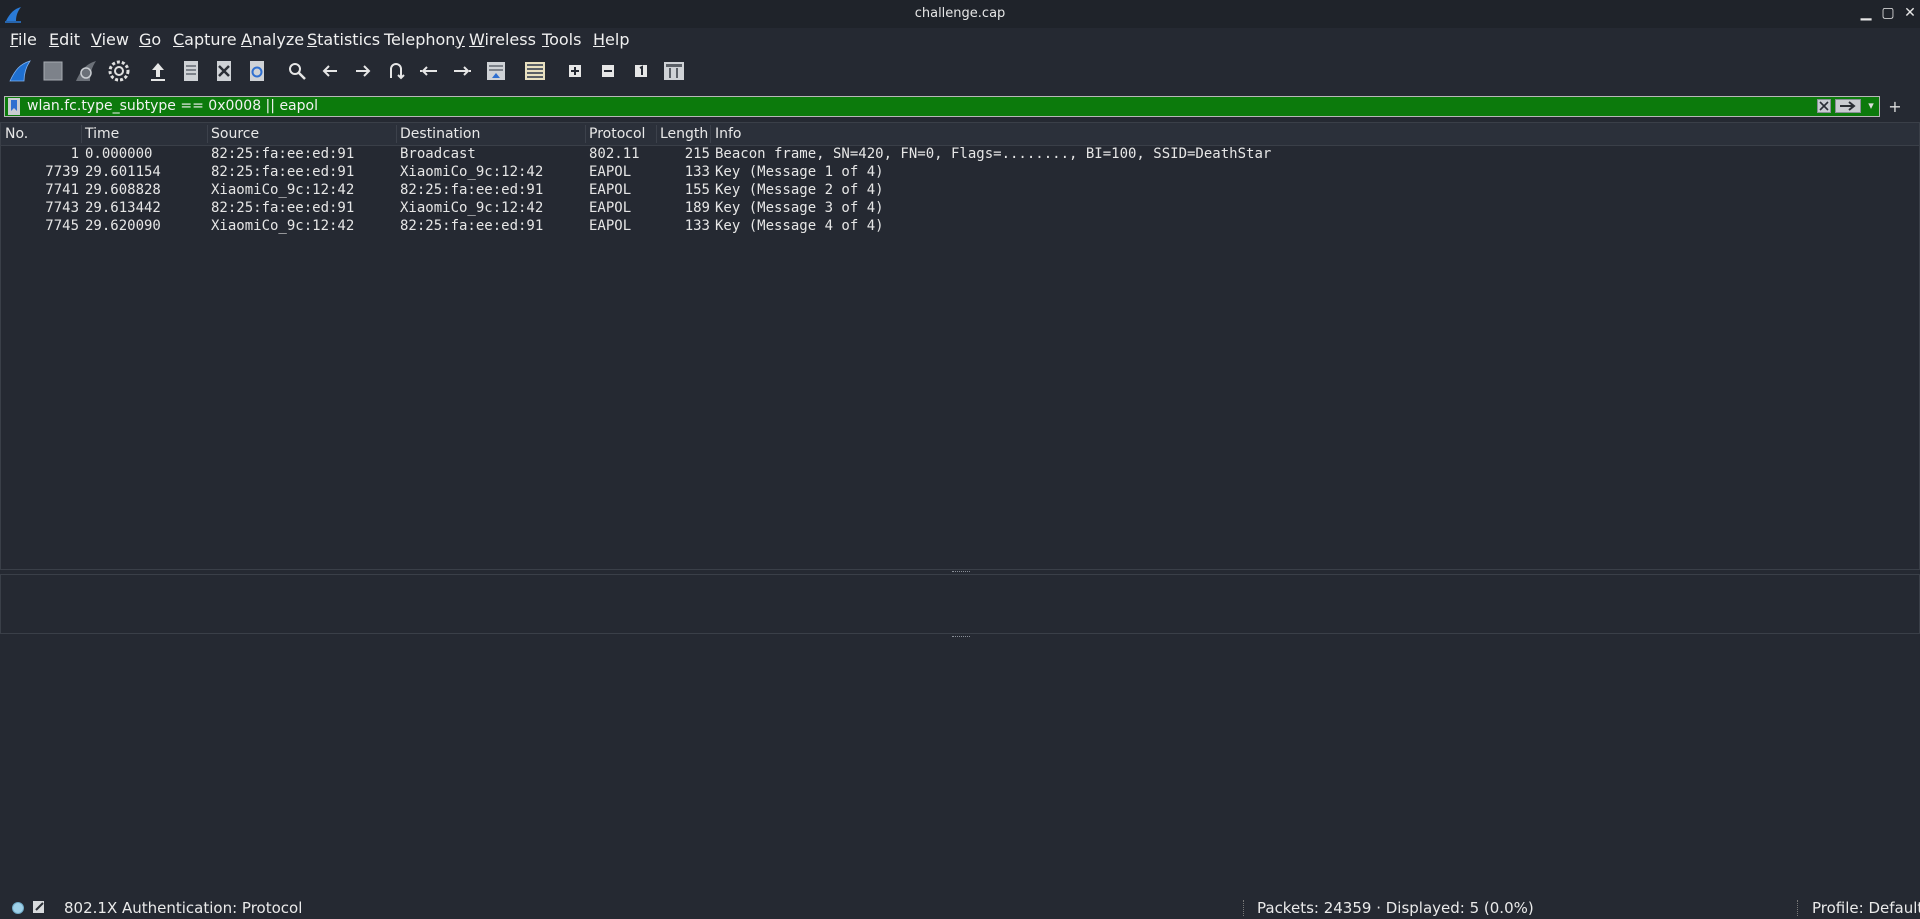 This screenshot has width=1920, height=919. Describe the element at coordinates (119, 154) in the screenshot. I see `cell-time: 0.000000` at that location.